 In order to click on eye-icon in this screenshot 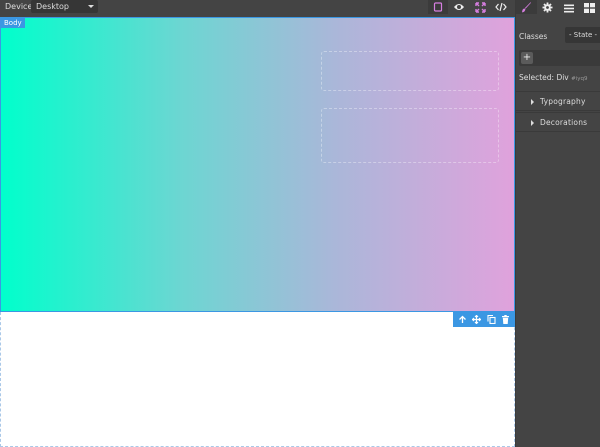, I will do `click(459, 7)`.